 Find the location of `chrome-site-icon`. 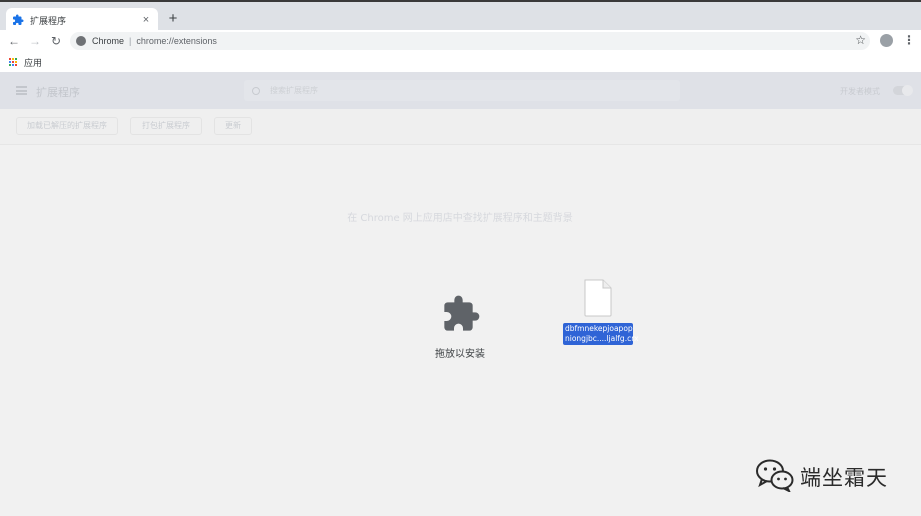

chrome-site-icon is located at coordinates (81, 41).